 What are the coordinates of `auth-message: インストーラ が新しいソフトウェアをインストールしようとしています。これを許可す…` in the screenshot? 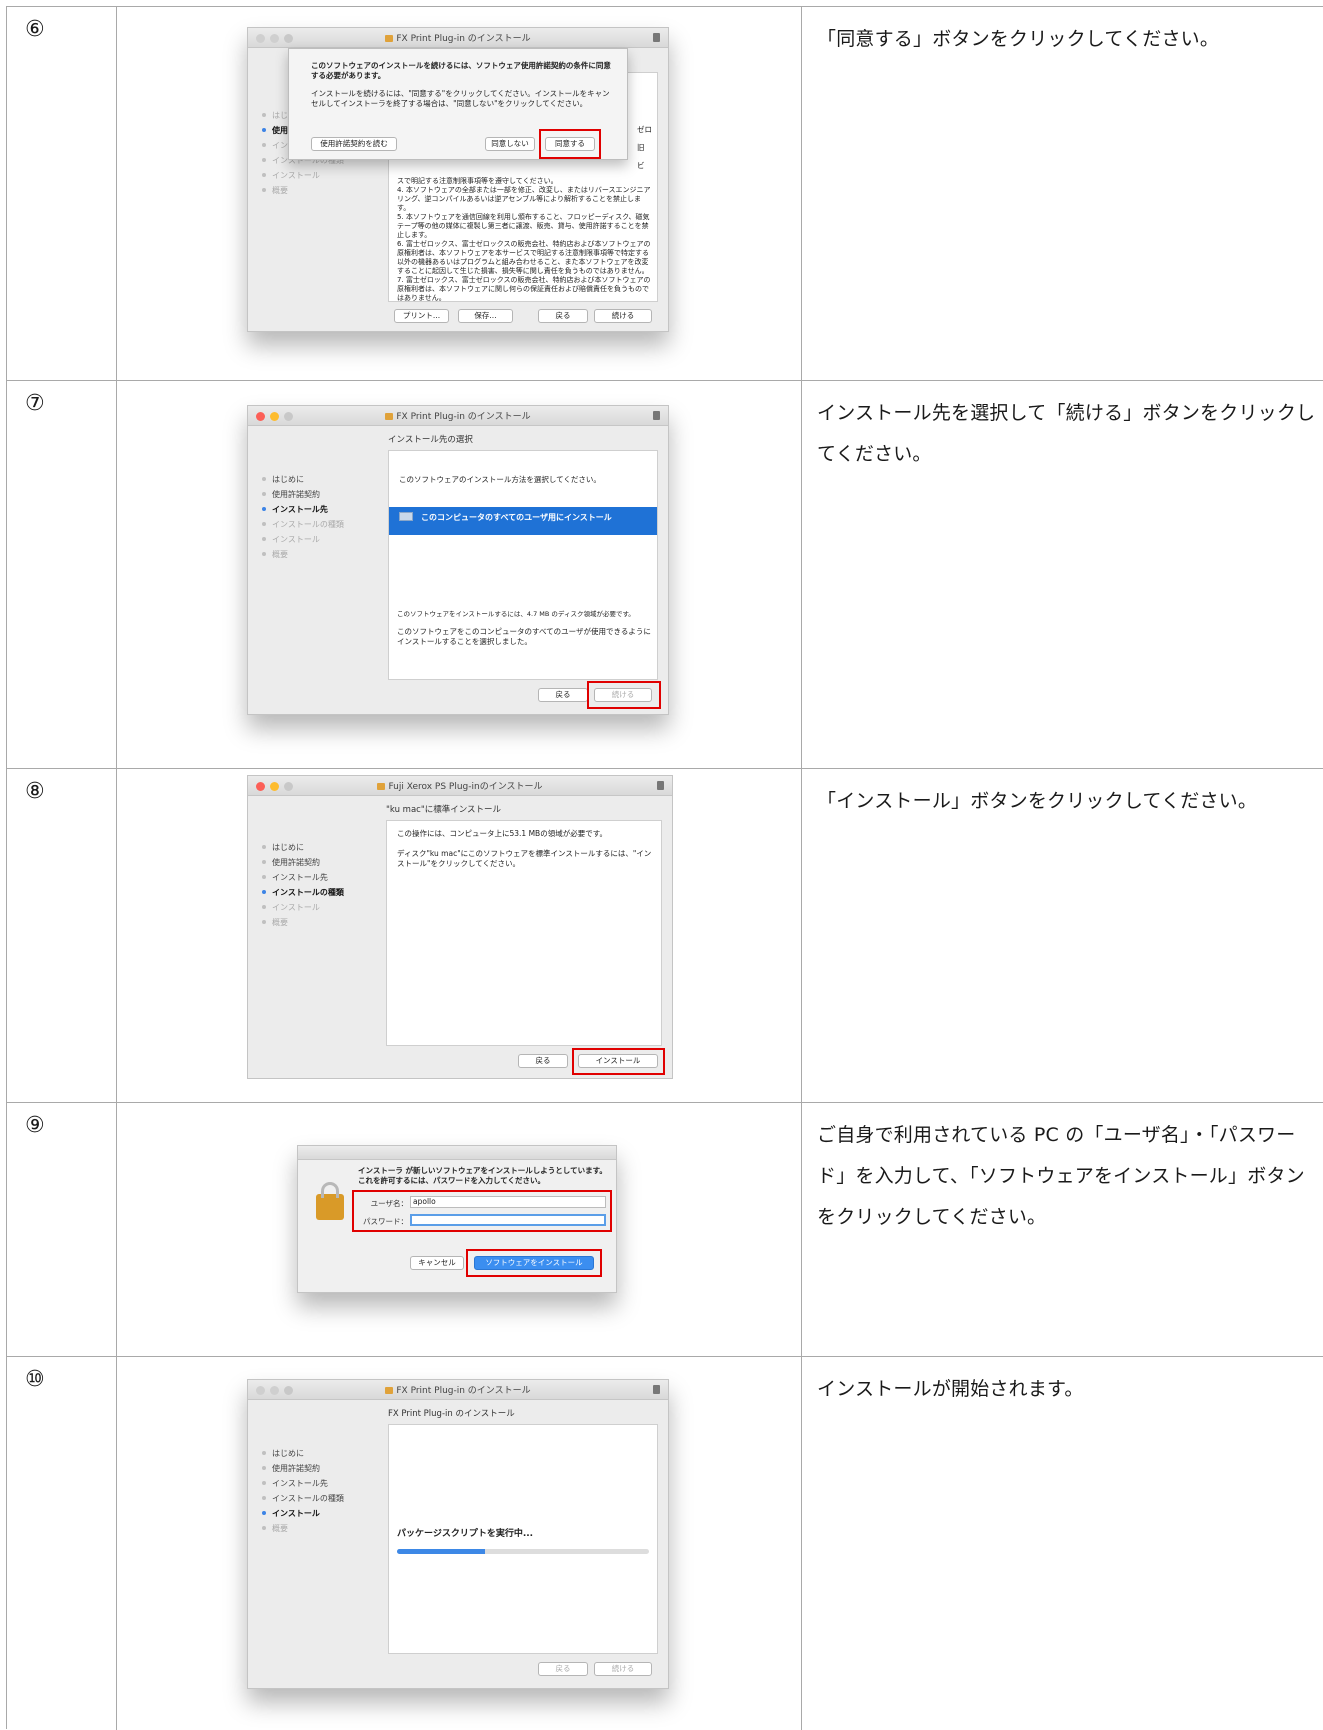 It's located at (482, 1175).